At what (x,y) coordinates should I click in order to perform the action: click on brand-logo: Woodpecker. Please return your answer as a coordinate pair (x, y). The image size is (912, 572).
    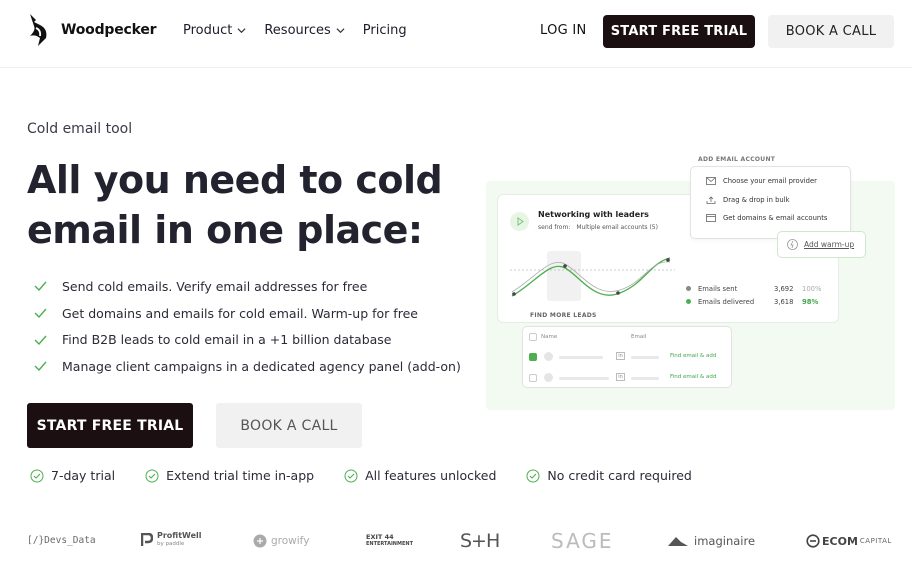
    Looking at the image, I should click on (91, 30).